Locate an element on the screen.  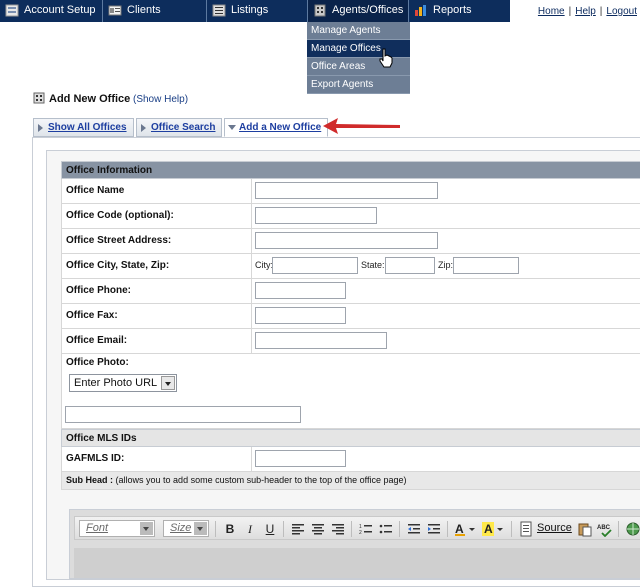
state-input is located at coordinates (410, 265).